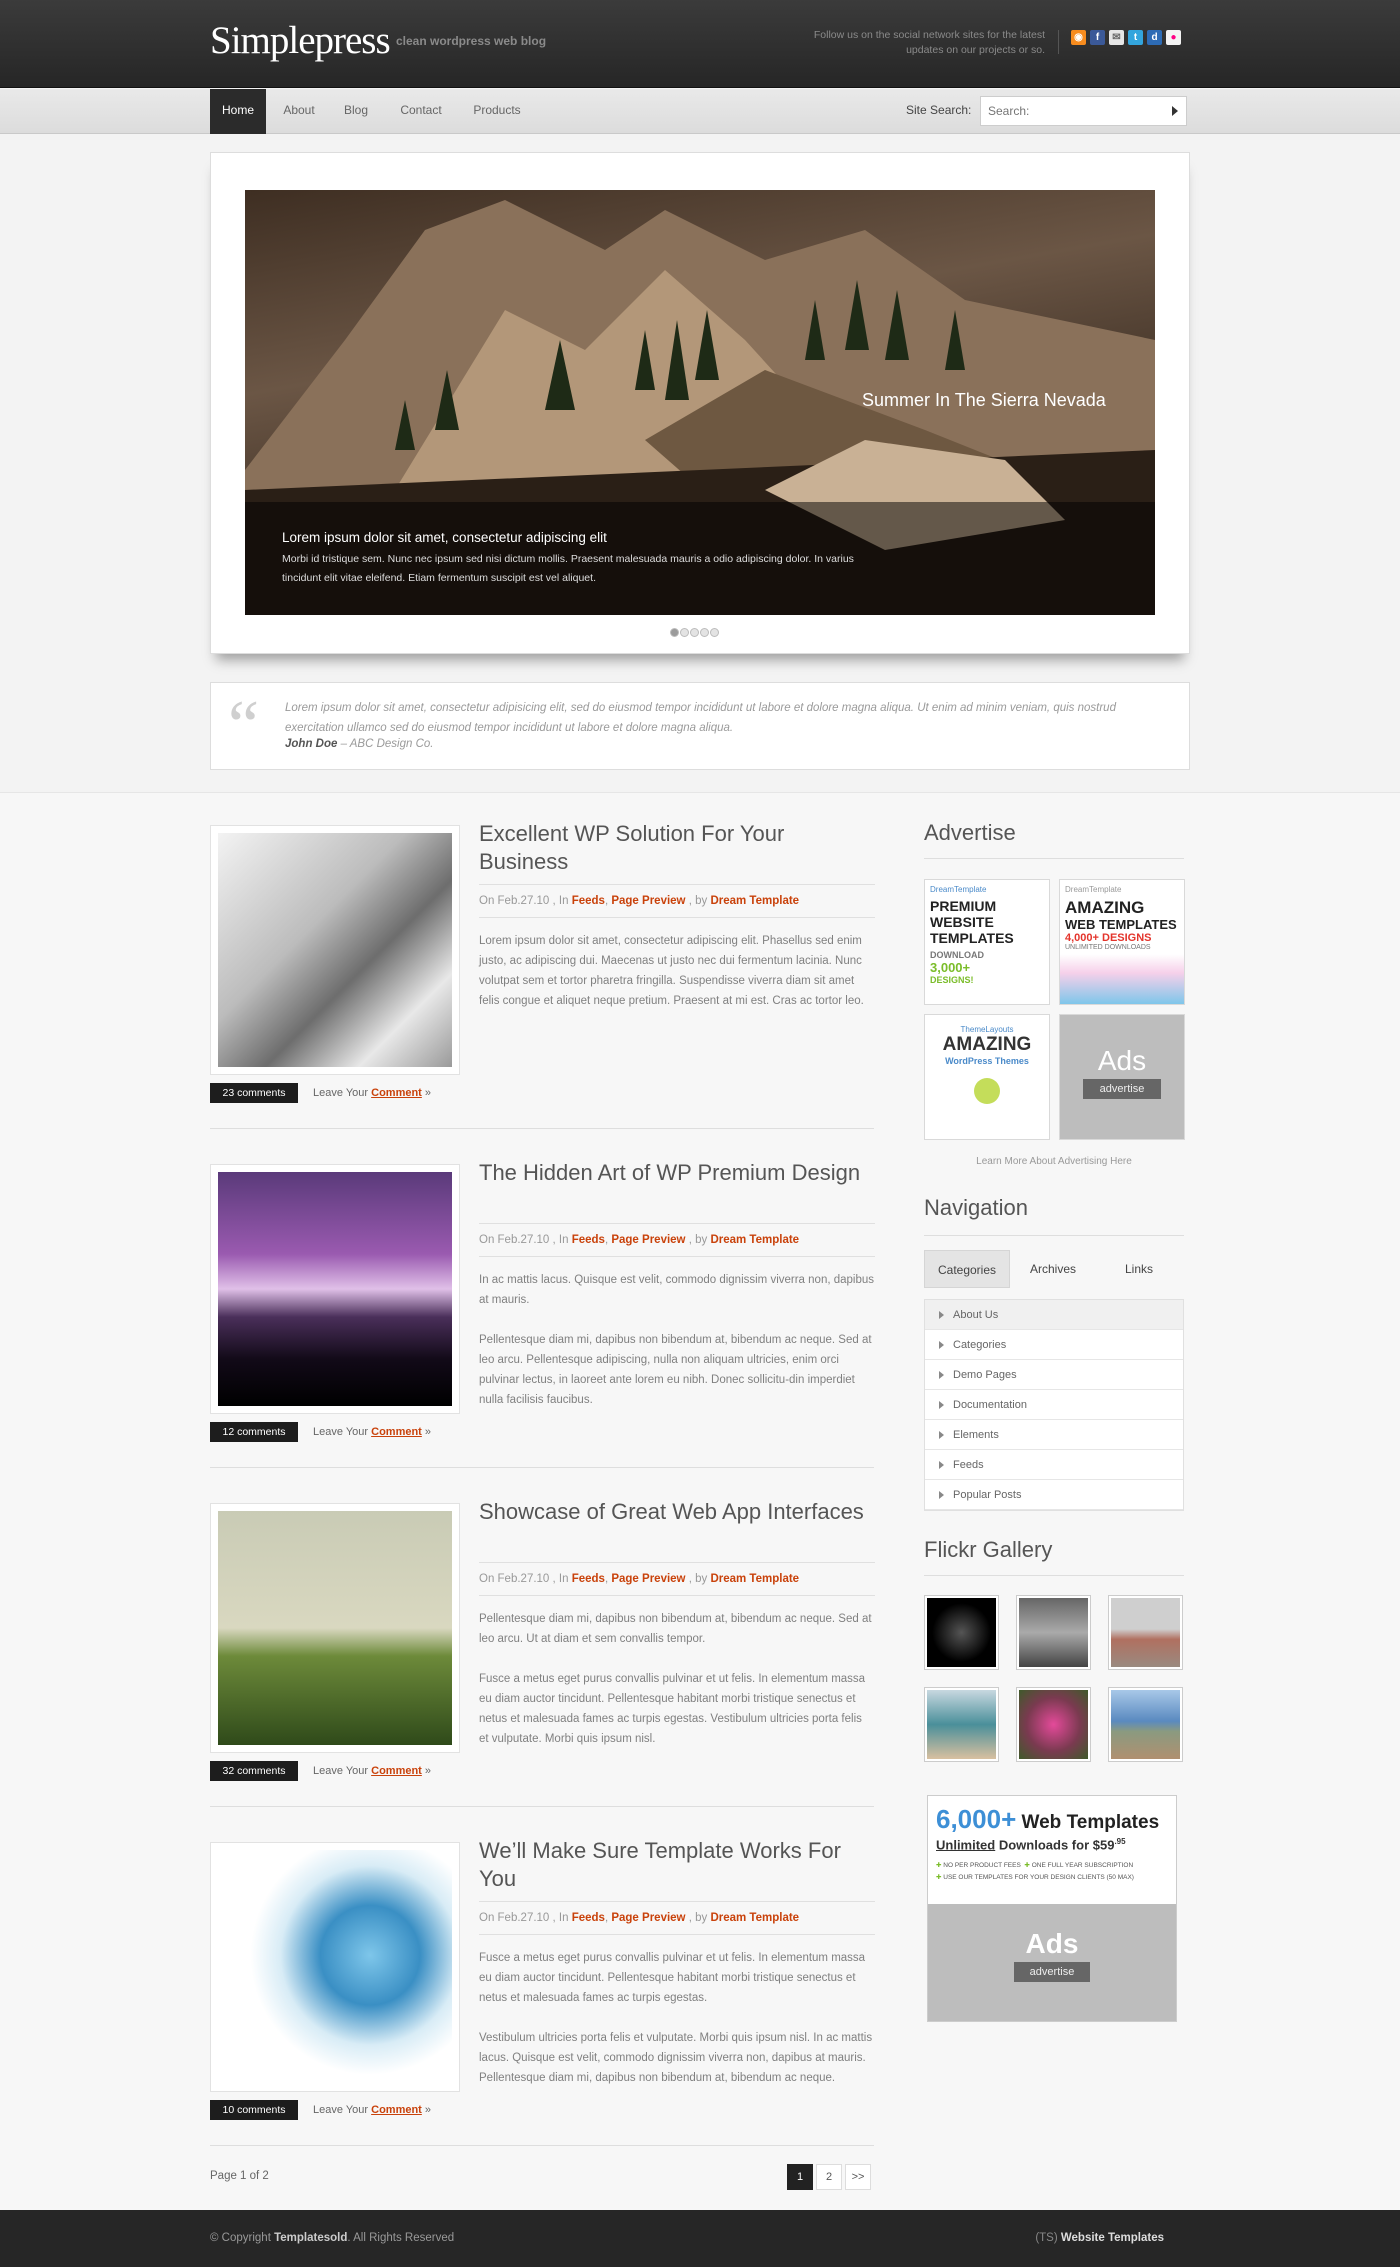 This screenshot has height=2267, width=1400. Describe the element at coordinates (1073, 111) in the screenshot. I see `search-input` at that location.